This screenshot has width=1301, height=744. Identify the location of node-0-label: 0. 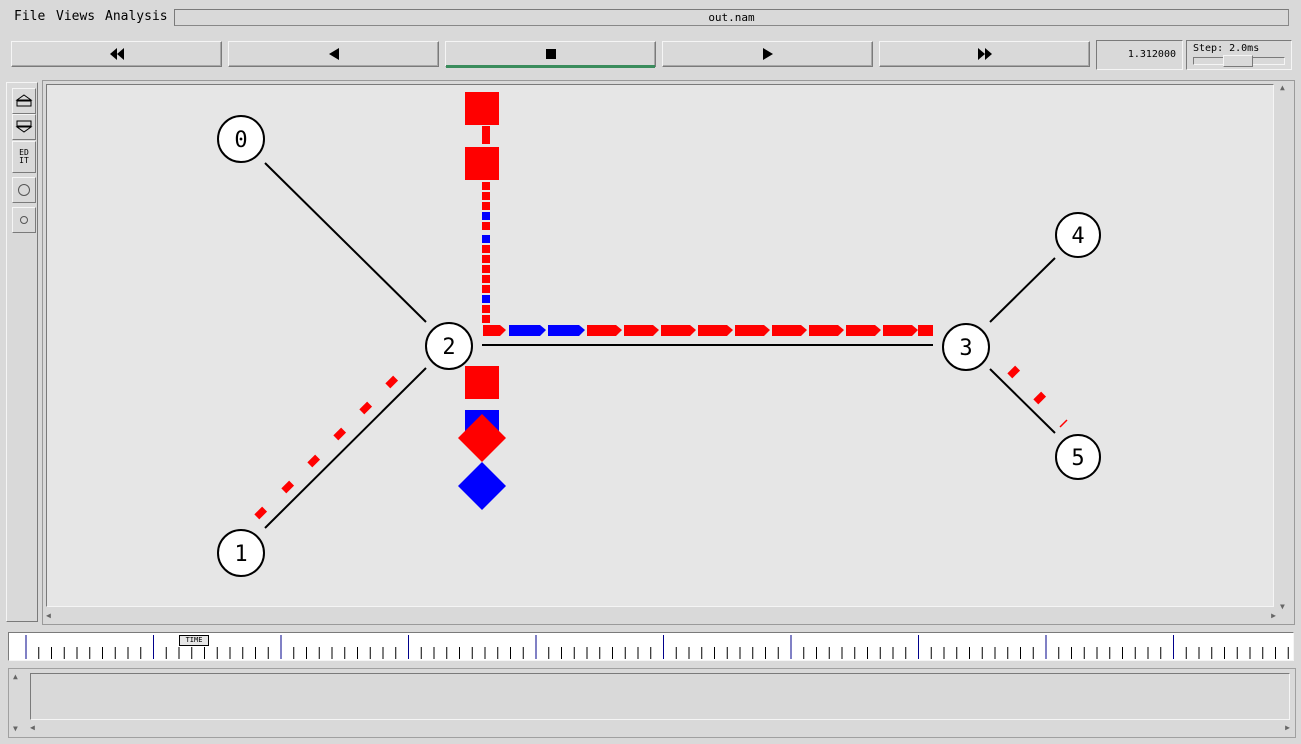
(240, 140).